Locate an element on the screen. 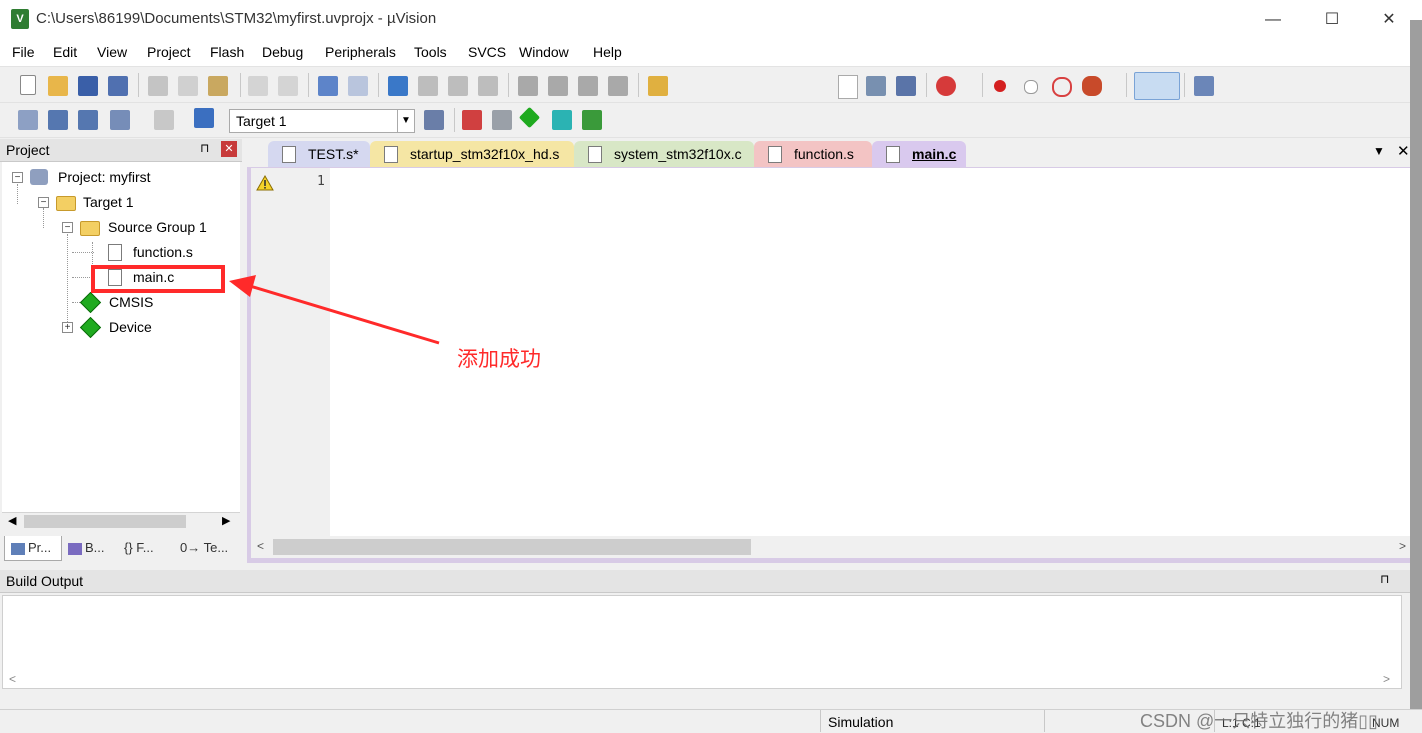 The image size is (1422, 733). tree-source-group: Source Group 1 is located at coordinates (157, 227).